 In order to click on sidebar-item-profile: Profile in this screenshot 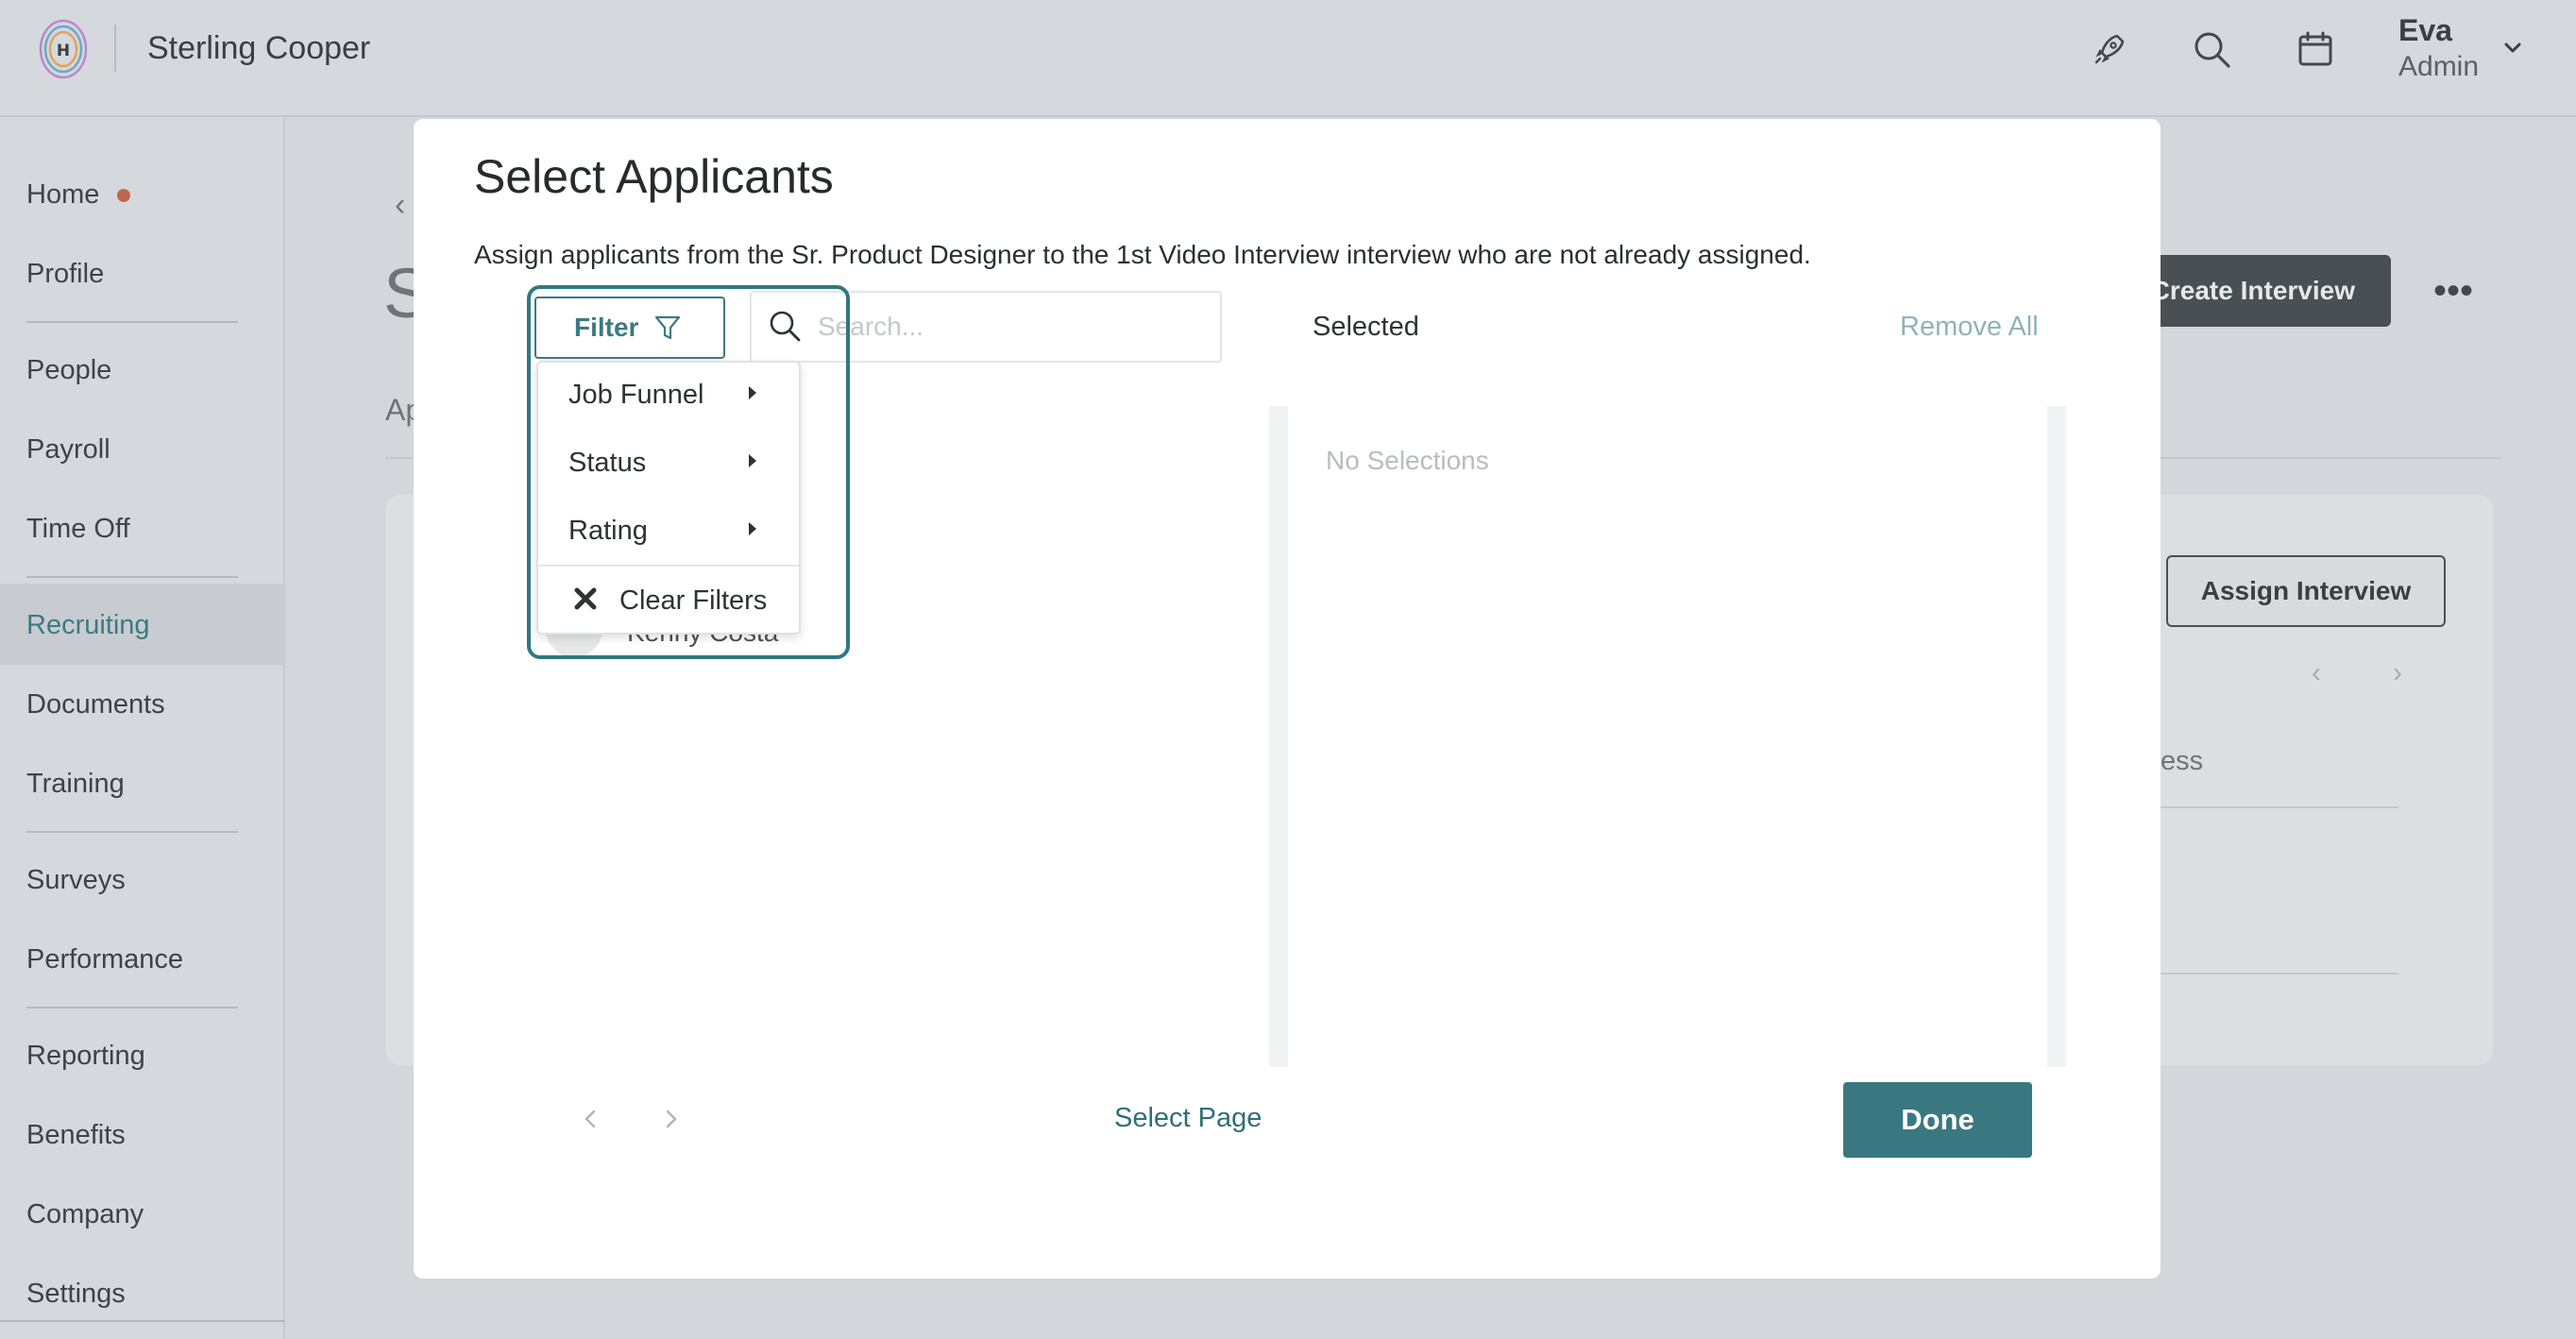, I will do `click(65, 274)`.